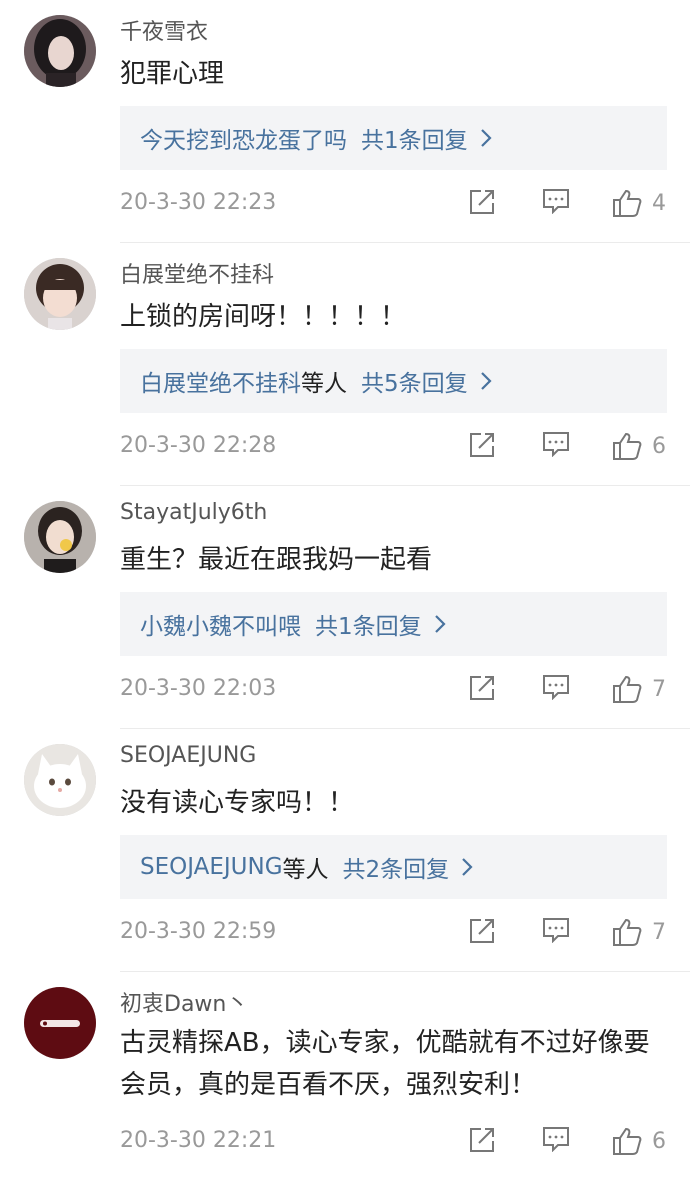 The height and width of the screenshot is (1198, 690). Describe the element at coordinates (198, 688) in the screenshot. I see `timestamp: 20-3-30 22:03` at that location.